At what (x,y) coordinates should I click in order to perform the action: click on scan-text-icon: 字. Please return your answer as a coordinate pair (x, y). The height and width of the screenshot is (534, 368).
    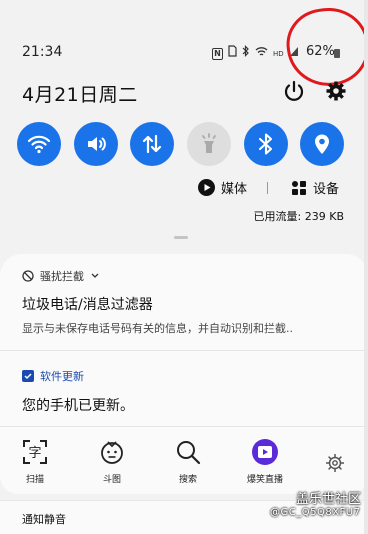
    Looking at the image, I should click on (35, 452).